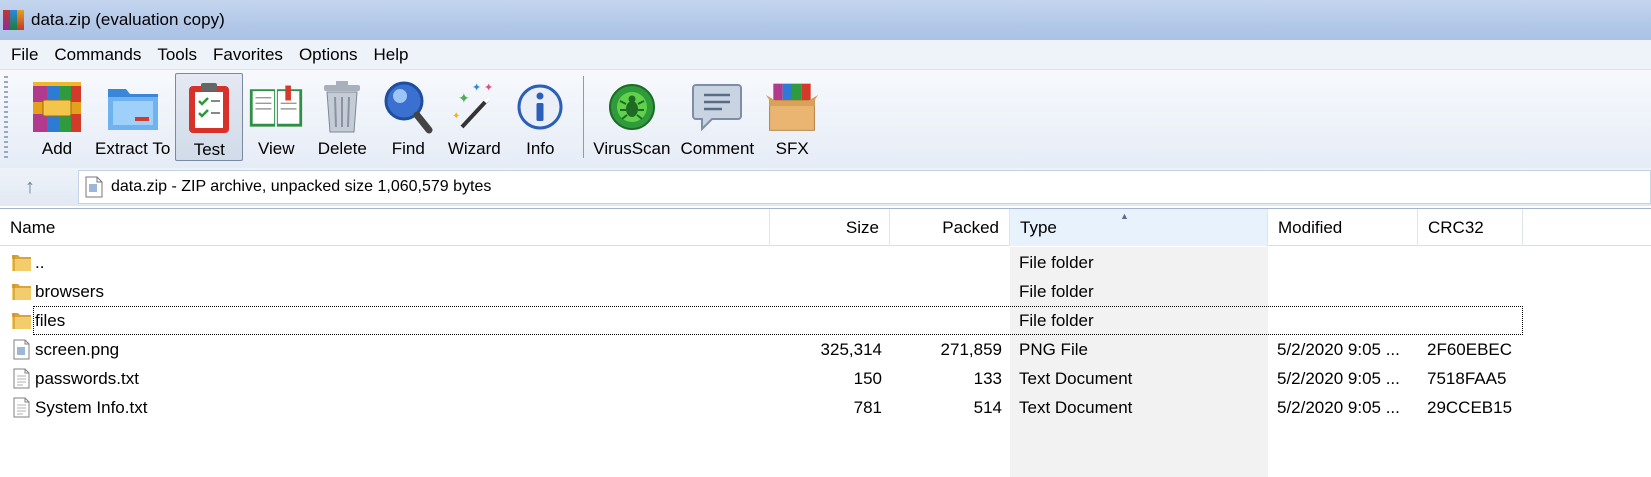 Image resolution: width=1651 pixels, height=477 pixels. I want to click on column-type-label: Type, so click(1038, 227).